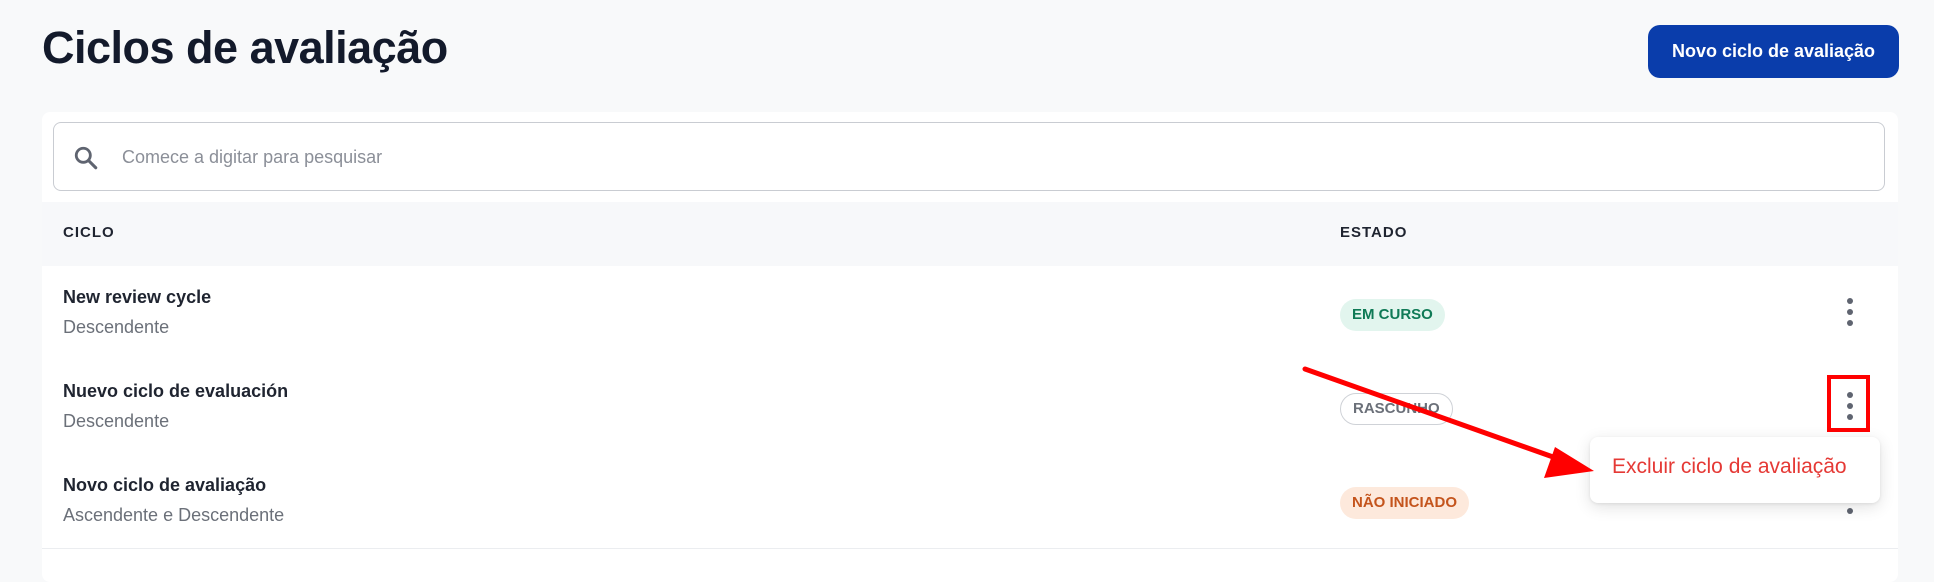 The width and height of the screenshot is (1934, 582). I want to click on search-box, so click(969, 157).